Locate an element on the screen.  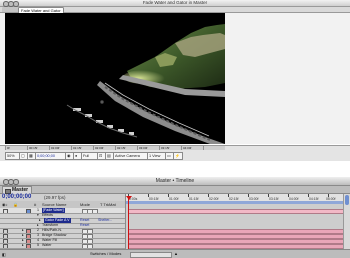
ruler-label: 02:15f is located at coordinates (234, 198).